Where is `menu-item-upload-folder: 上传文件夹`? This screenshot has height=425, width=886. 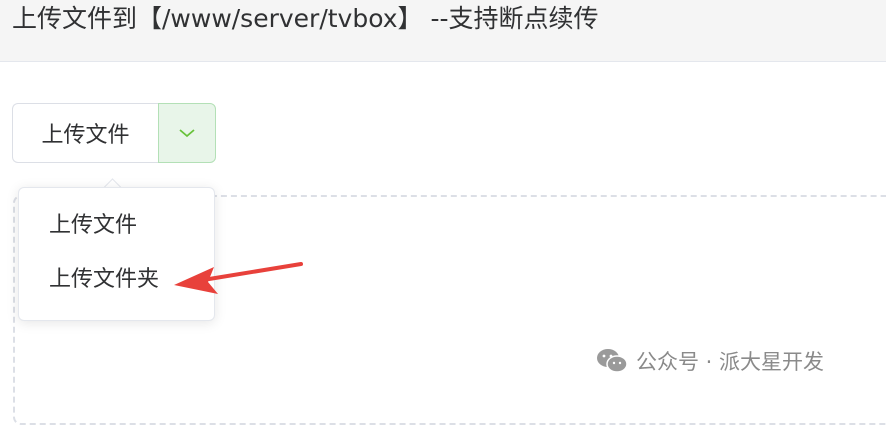
menu-item-upload-folder: 上传文件夹 is located at coordinates (104, 280).